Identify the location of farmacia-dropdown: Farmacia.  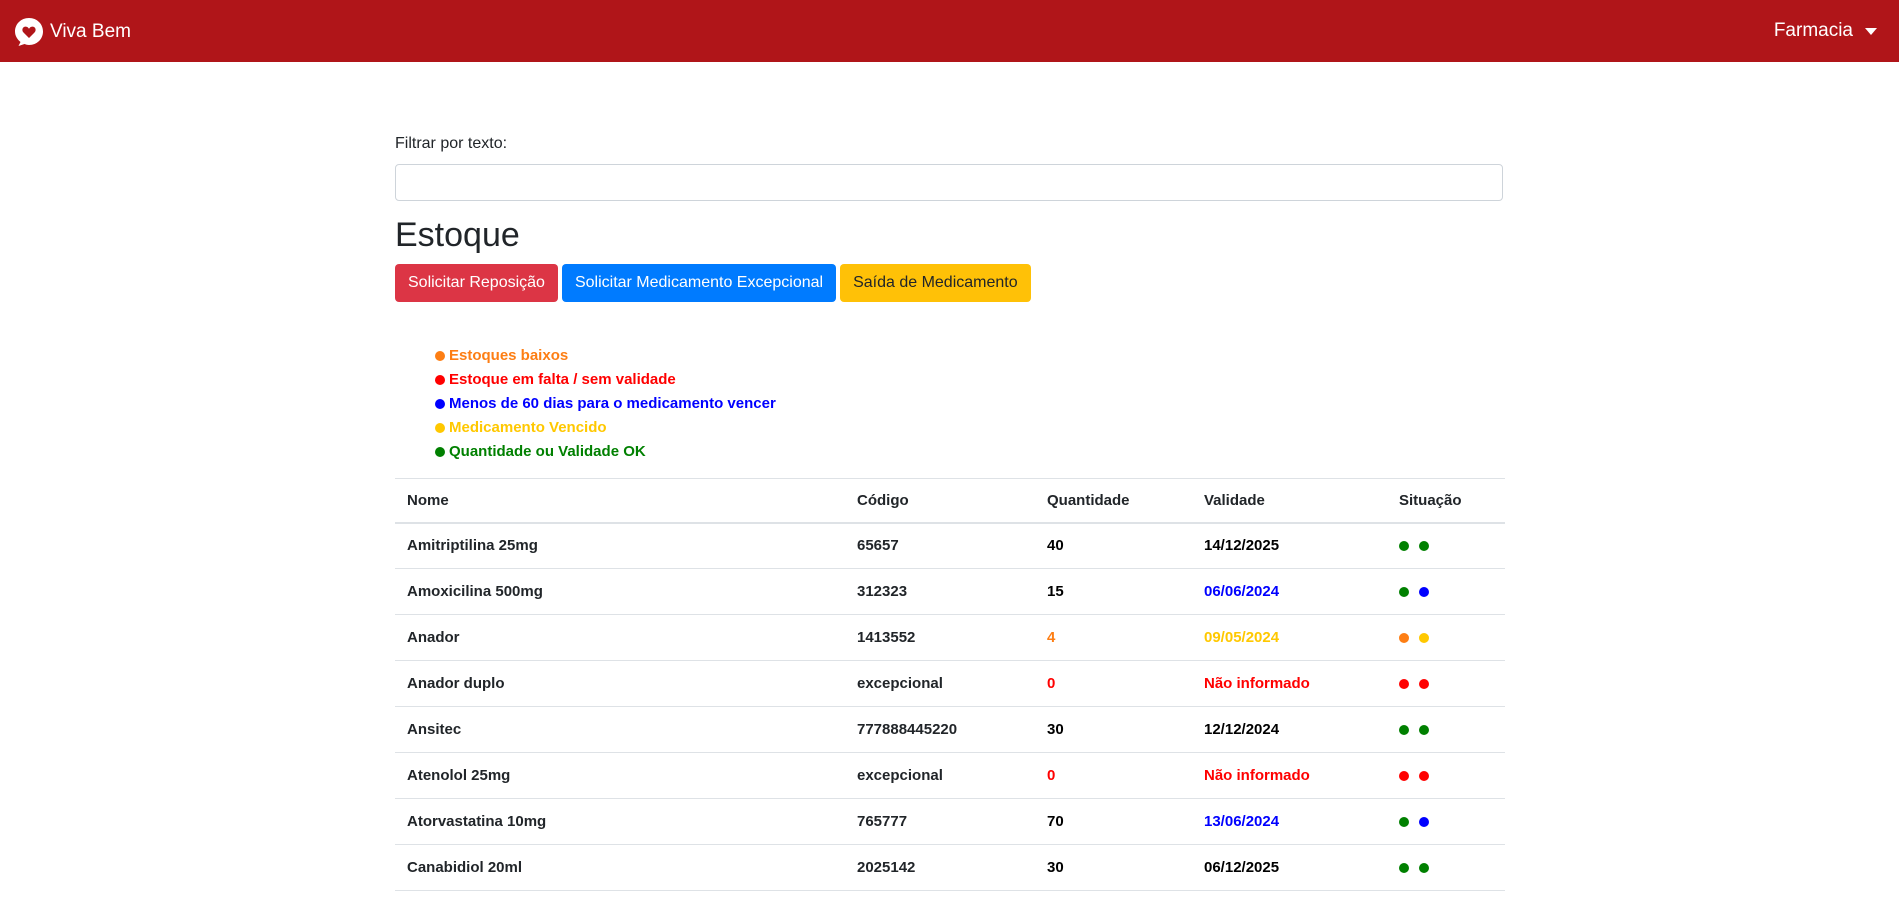
(1825, 31).